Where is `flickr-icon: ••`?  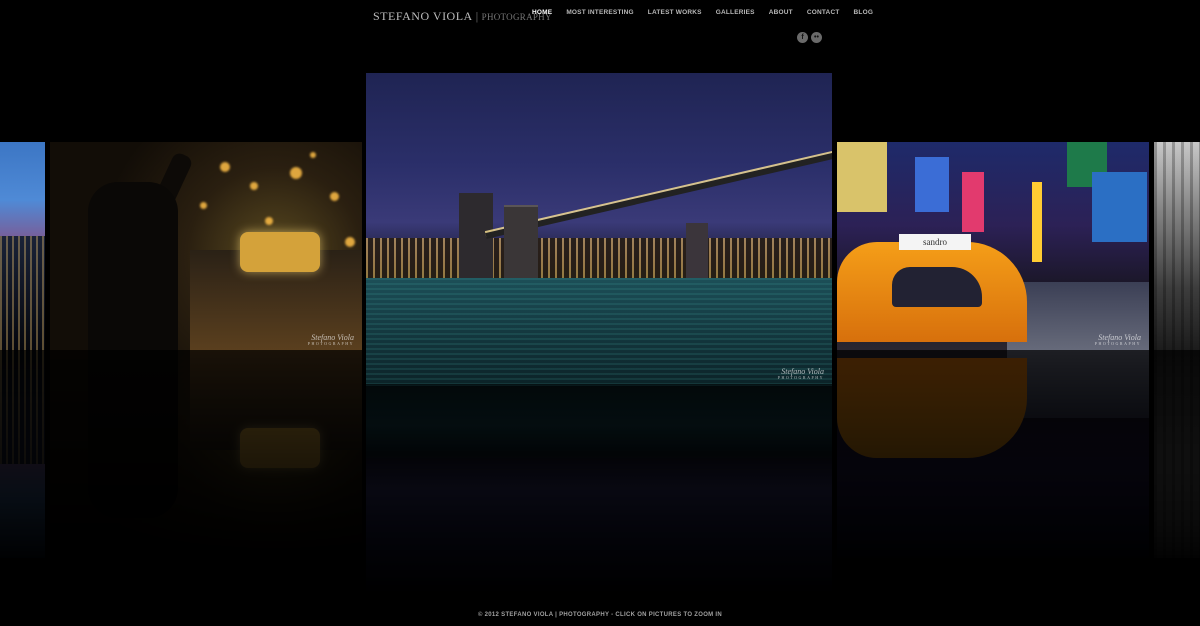
flickr-icon: •• is located at coordinates (816, 37).